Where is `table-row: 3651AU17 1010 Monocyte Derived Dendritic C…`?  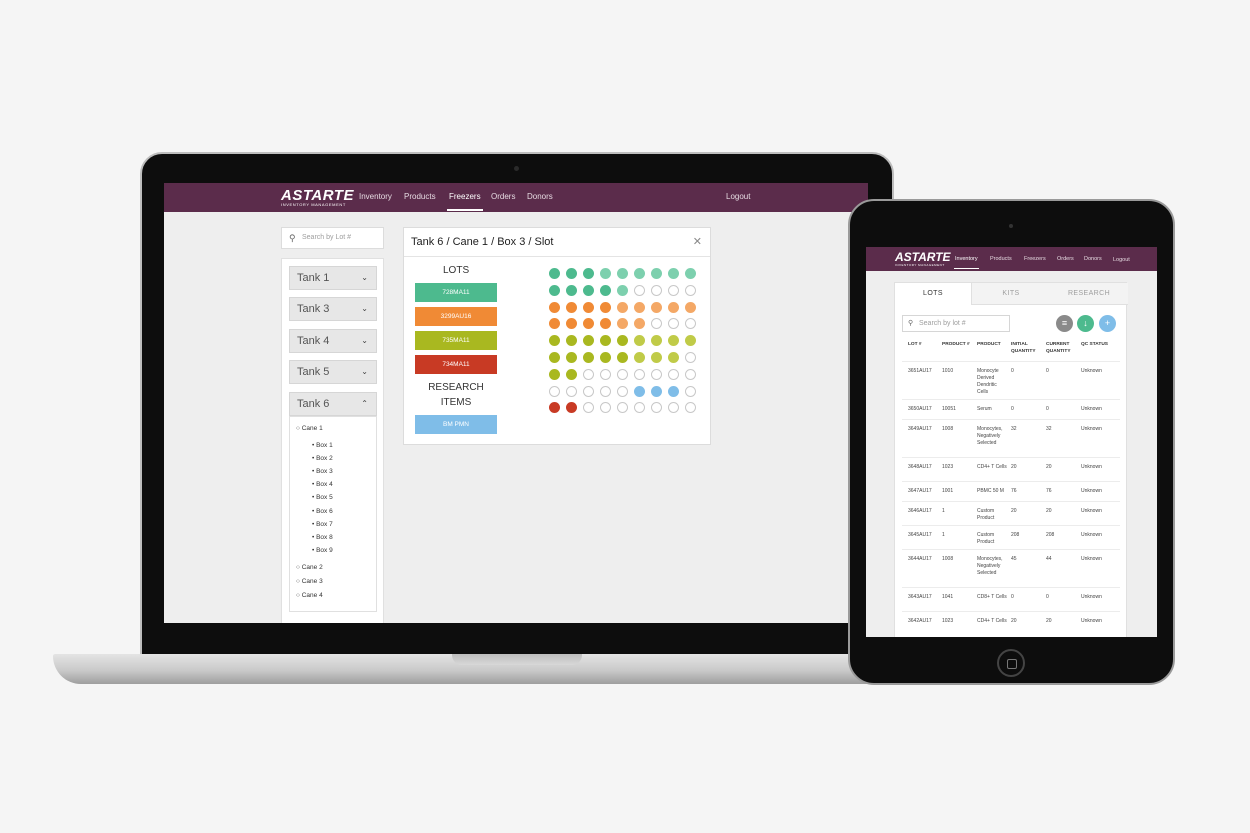 table-row: 3651AU17 1010 Monocyte Derived Dendritic C… is located at coordinates (1011, 380).